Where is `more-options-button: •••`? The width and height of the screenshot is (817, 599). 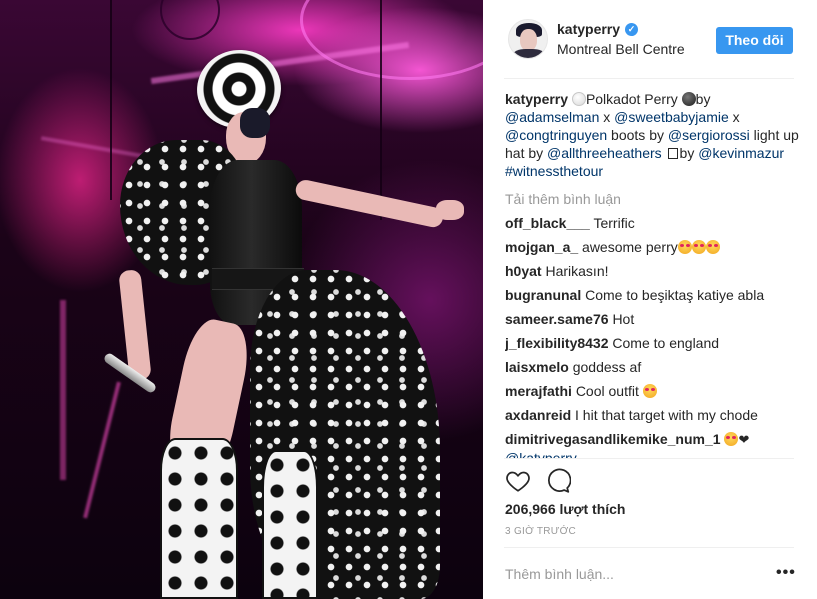
more-options-button: ••• is located at coordinates (786, 573).